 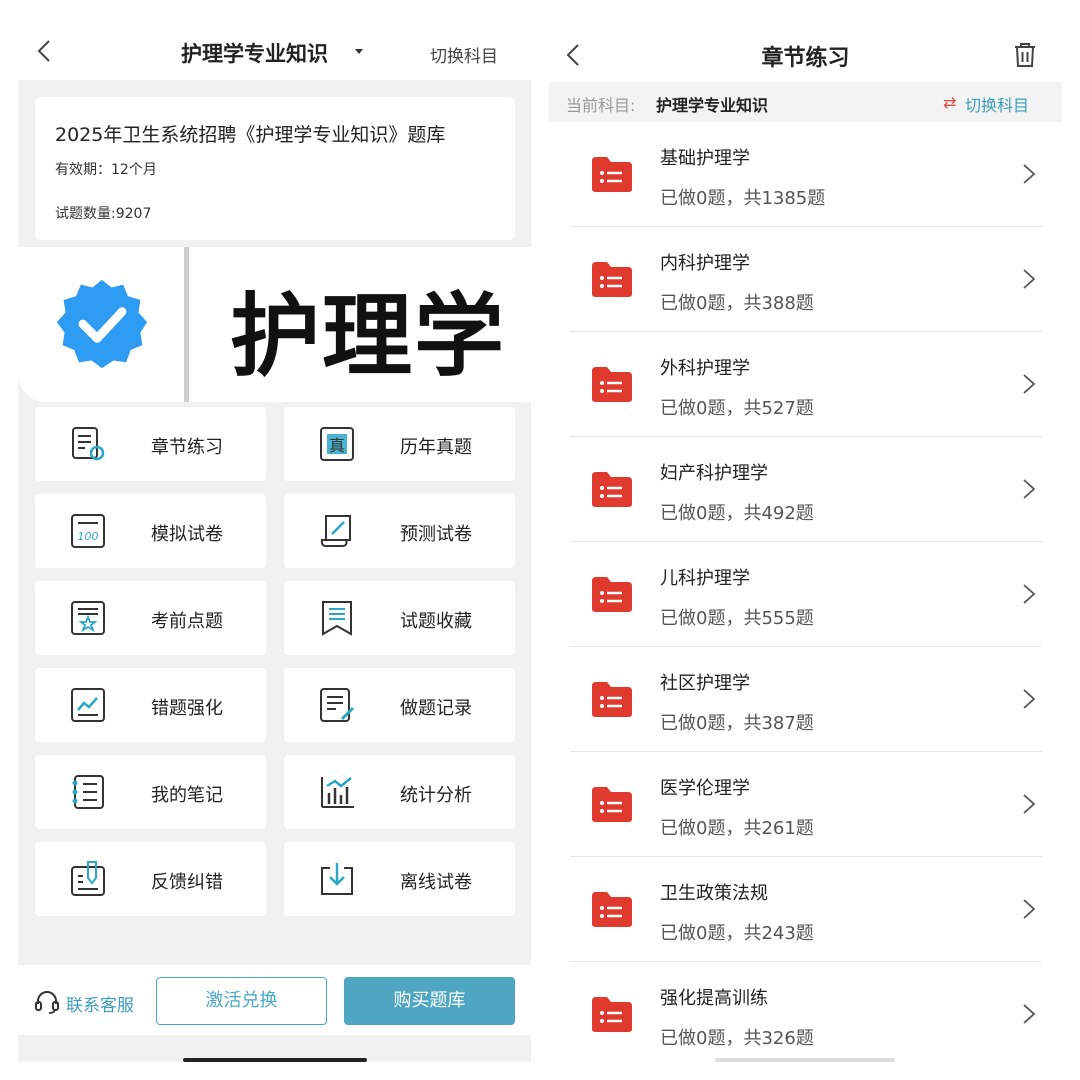 I want to click on tile-label: 离线试卷, so click(x=436, y=882).